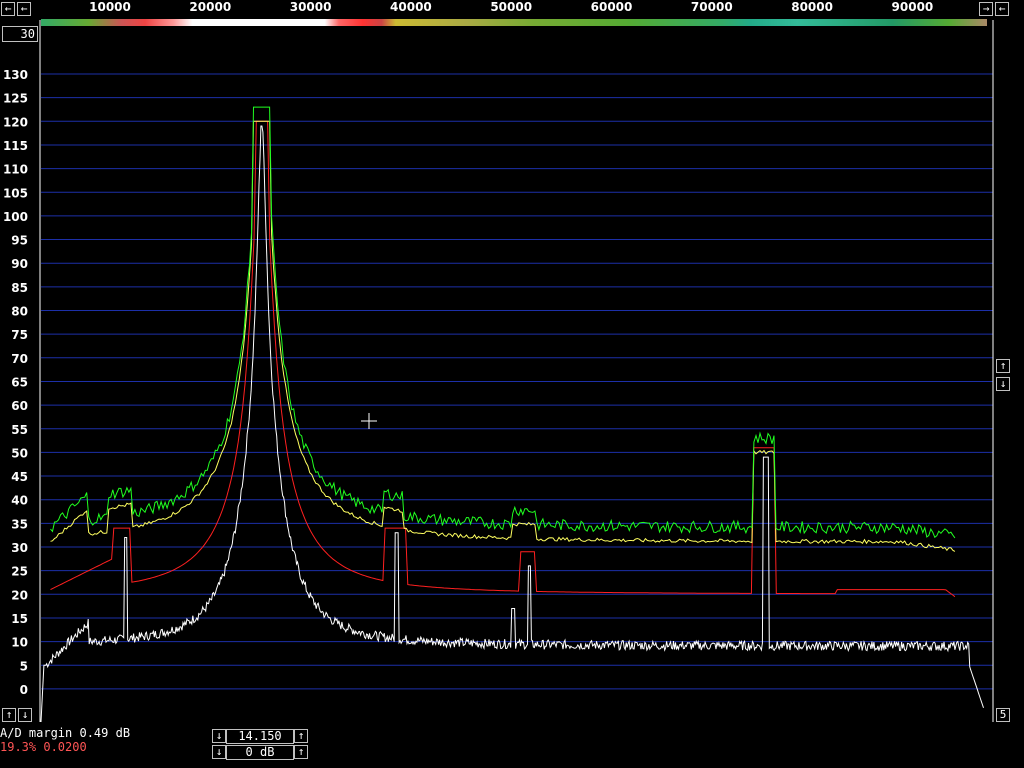  What do you see at coordinates (15, 217) in the screenshot?
I see `y-axis-label: 100` at bounding box center [15, 217].